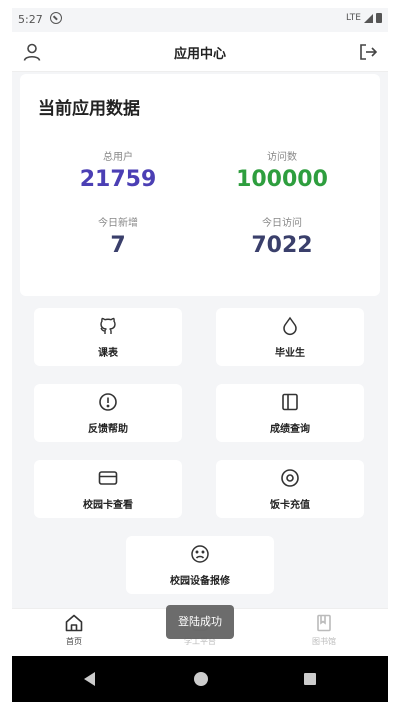 This screenshot has width=400, height=710. Describe the element at coordinates (290, 413) in the screenshot. I see `tile-grades: 成绩查询` at that location.